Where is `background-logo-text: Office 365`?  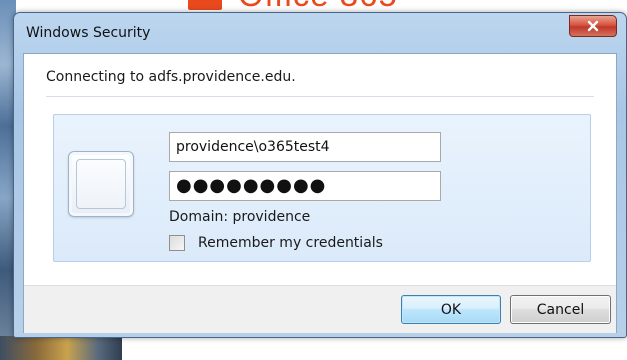
background-logo-text: Office 365 is located at coordinates (318, 5).